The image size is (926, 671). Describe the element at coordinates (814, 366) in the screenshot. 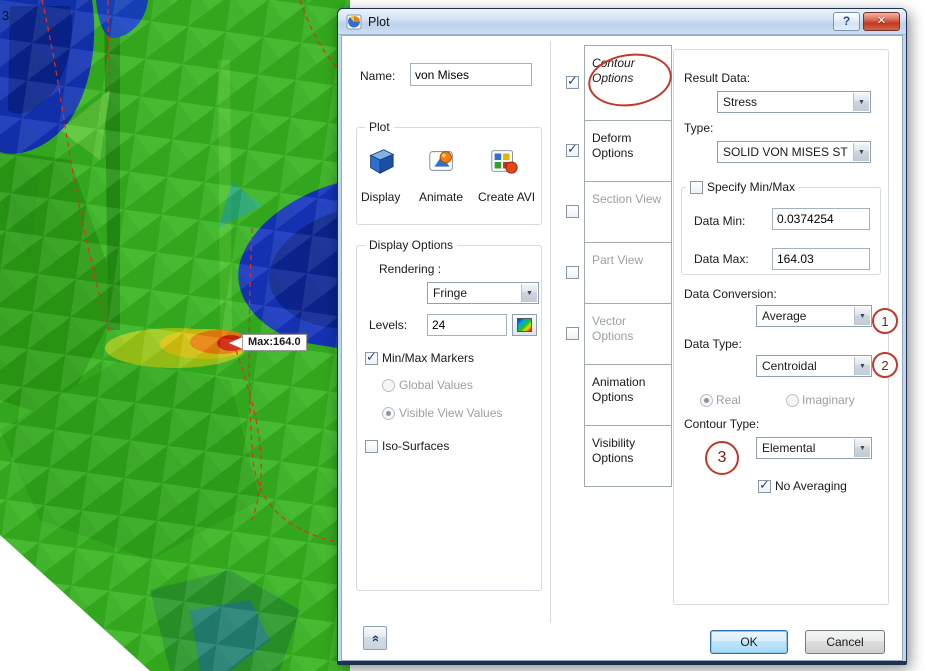

I see `data-type-select: Centroidal ▼` at that location.